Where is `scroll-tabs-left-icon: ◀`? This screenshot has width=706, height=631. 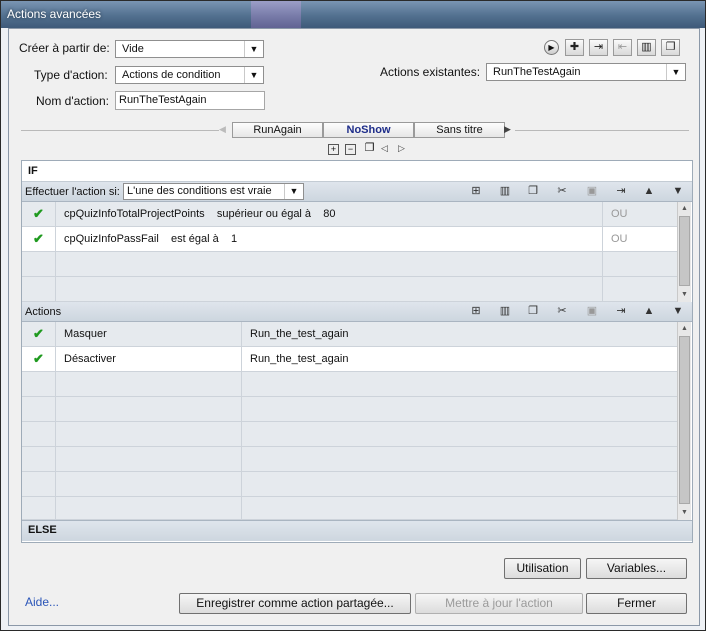 scroll-tabs-left-icon: ◀ is located at coordinates (222, 129).